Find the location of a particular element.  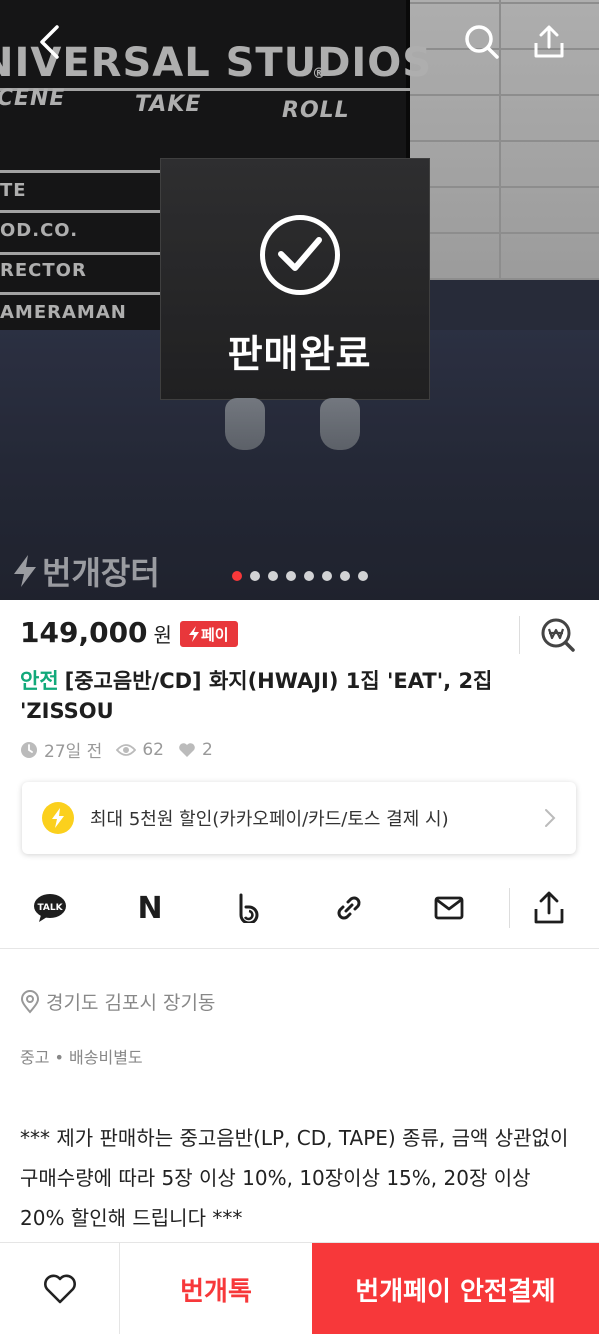

sold-out-mark: 판매완료 is located at coordinates (299, 296).